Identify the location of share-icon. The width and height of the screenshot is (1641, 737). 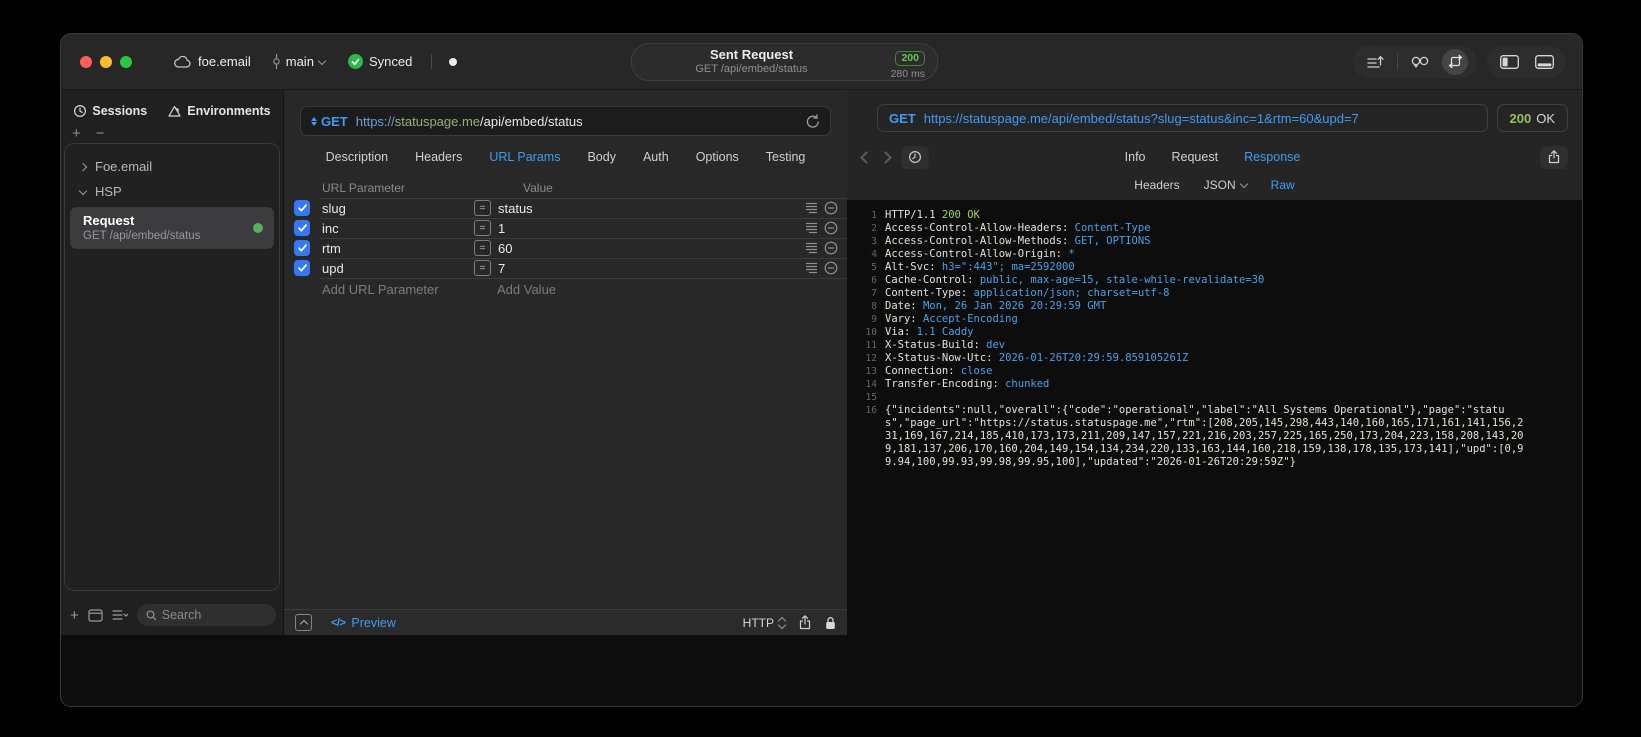
(805, 622).